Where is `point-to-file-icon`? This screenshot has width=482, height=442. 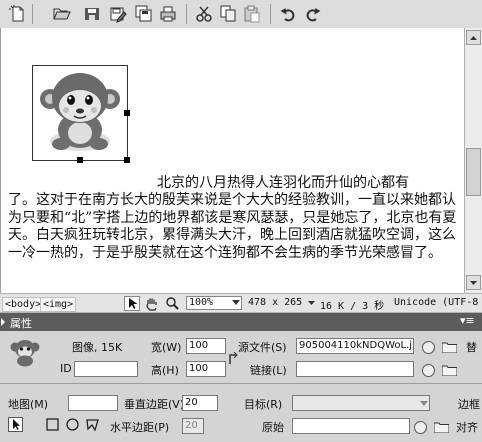 point-to-file-icon is located at coordinates (428, 347).